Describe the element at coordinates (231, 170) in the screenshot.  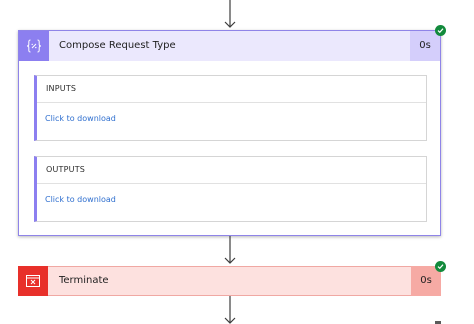
I see `outputs-section-header: OUTPUTS` at that location.